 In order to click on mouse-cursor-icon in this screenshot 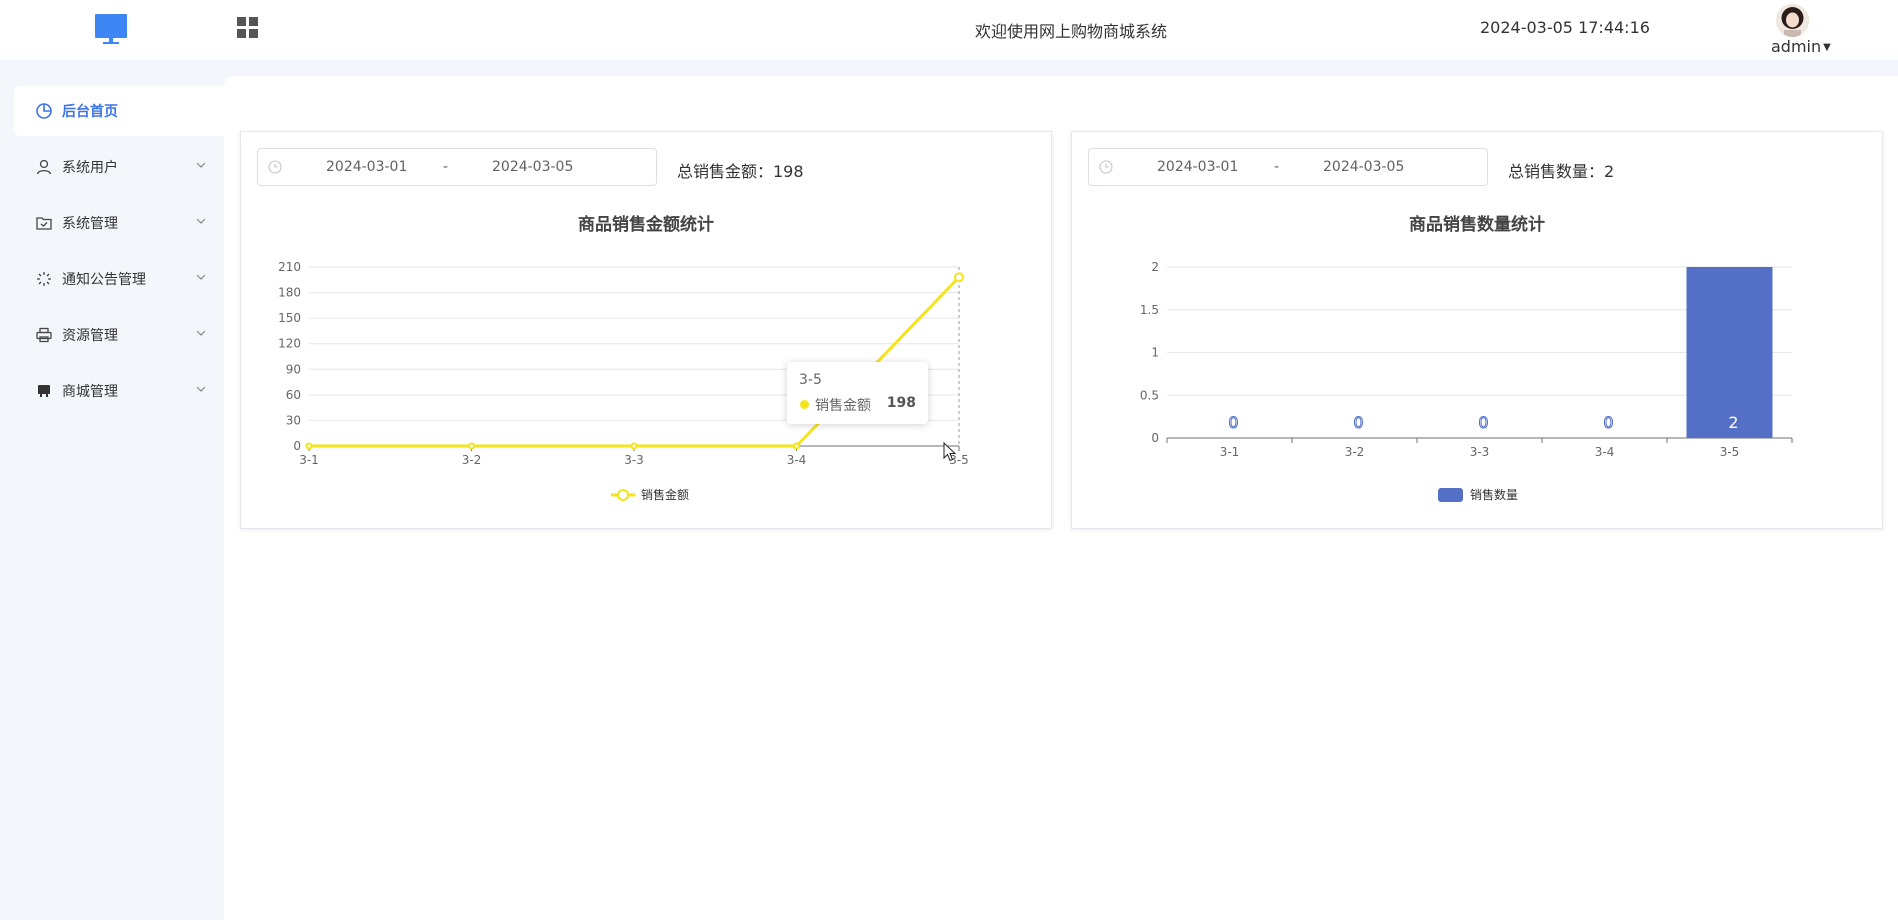, I will do `click(950, 452)`.